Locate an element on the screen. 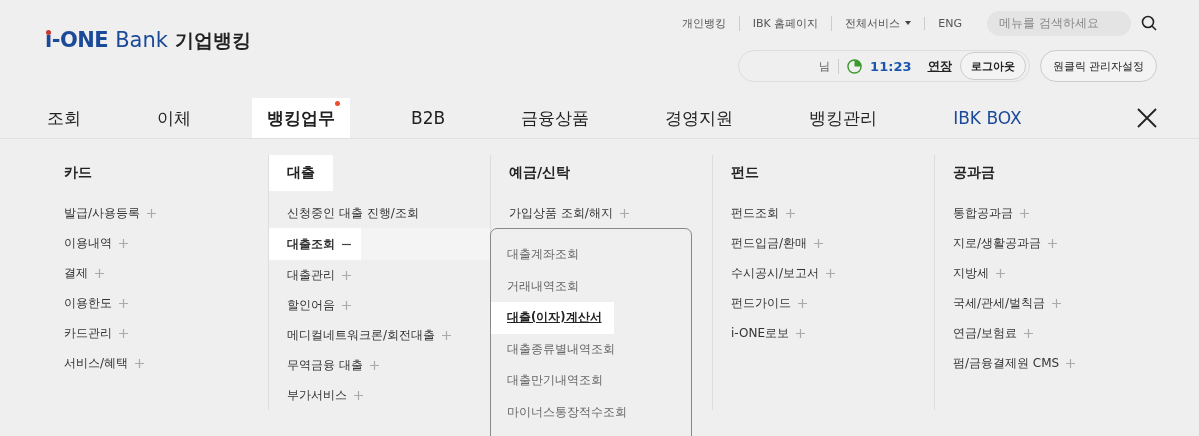 The image size is (1199, 436). close-icon is located at coordinates (1147, 118).